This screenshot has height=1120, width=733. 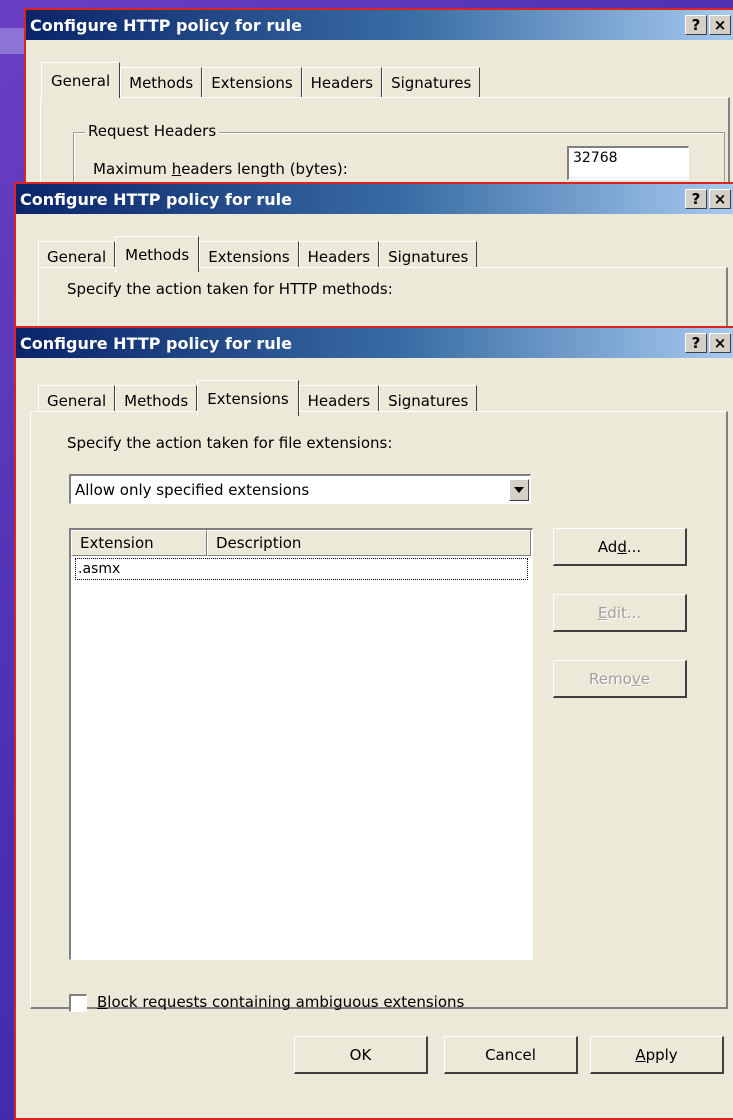 I want to click on extension-mode-select: Allow only specified extensions, so click(x=300, y=489).